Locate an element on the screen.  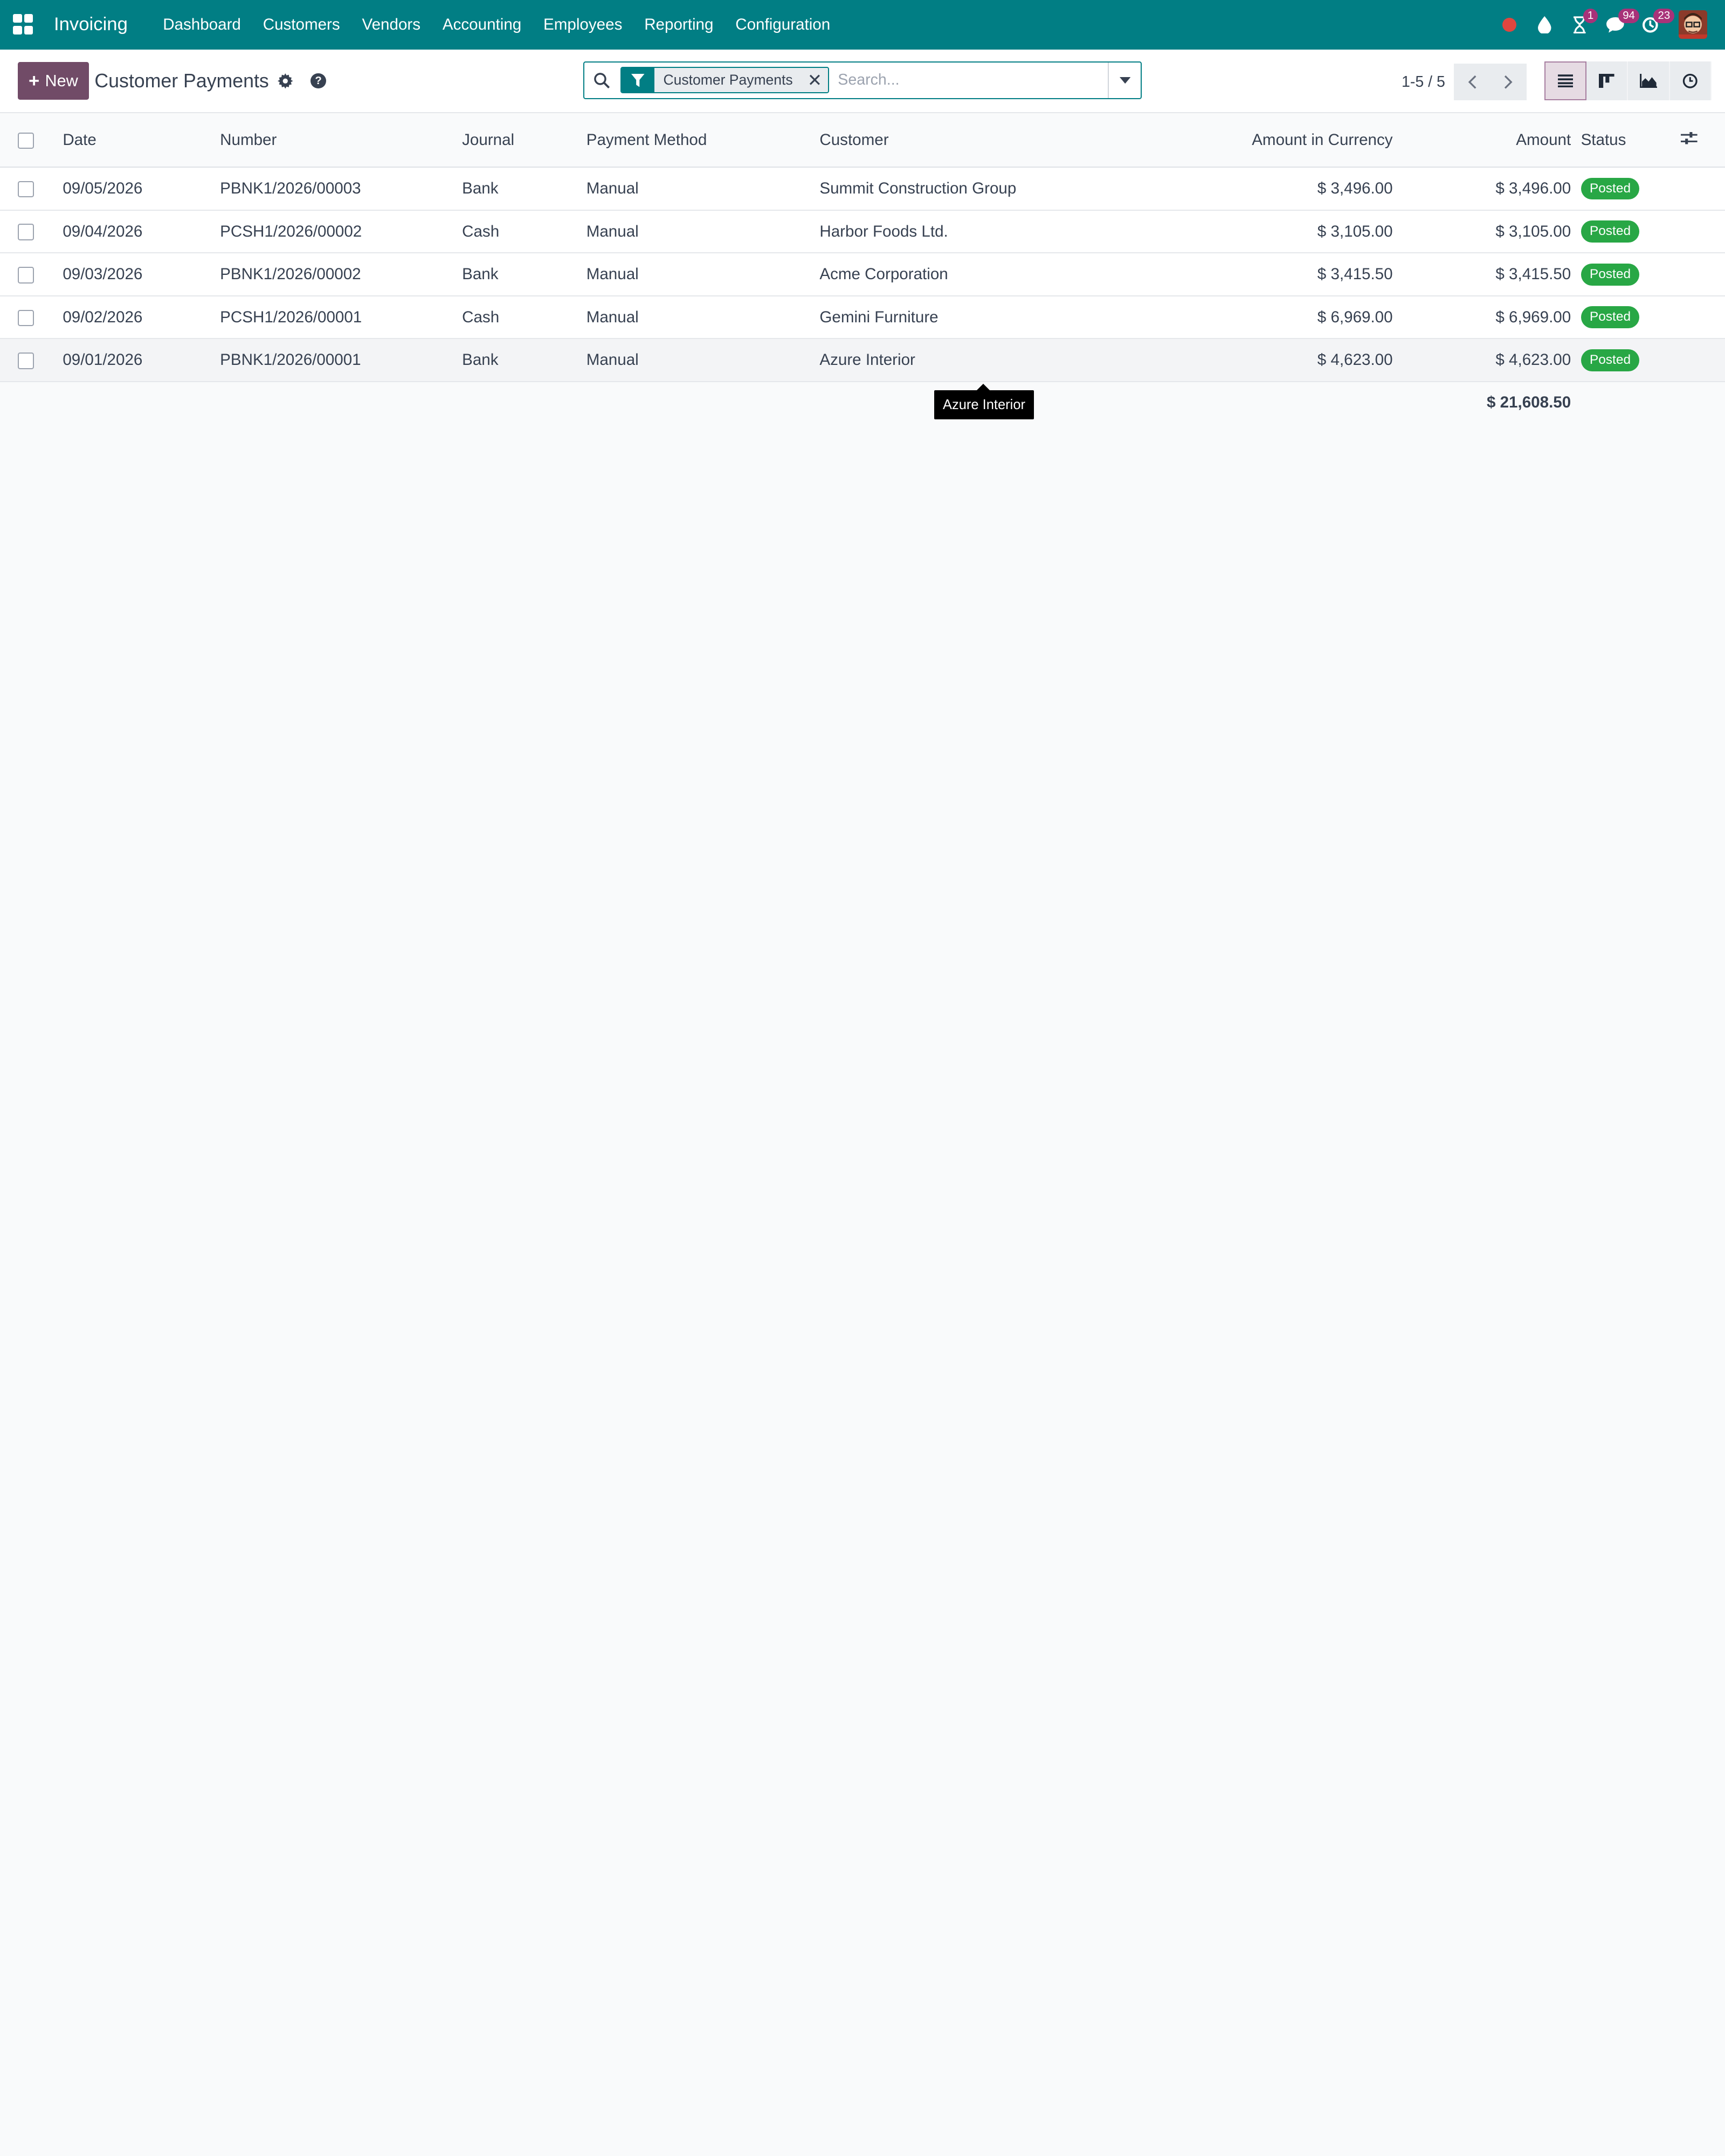
column-amount-currency: Amount in Currency is located at coordinates (1221, 140).